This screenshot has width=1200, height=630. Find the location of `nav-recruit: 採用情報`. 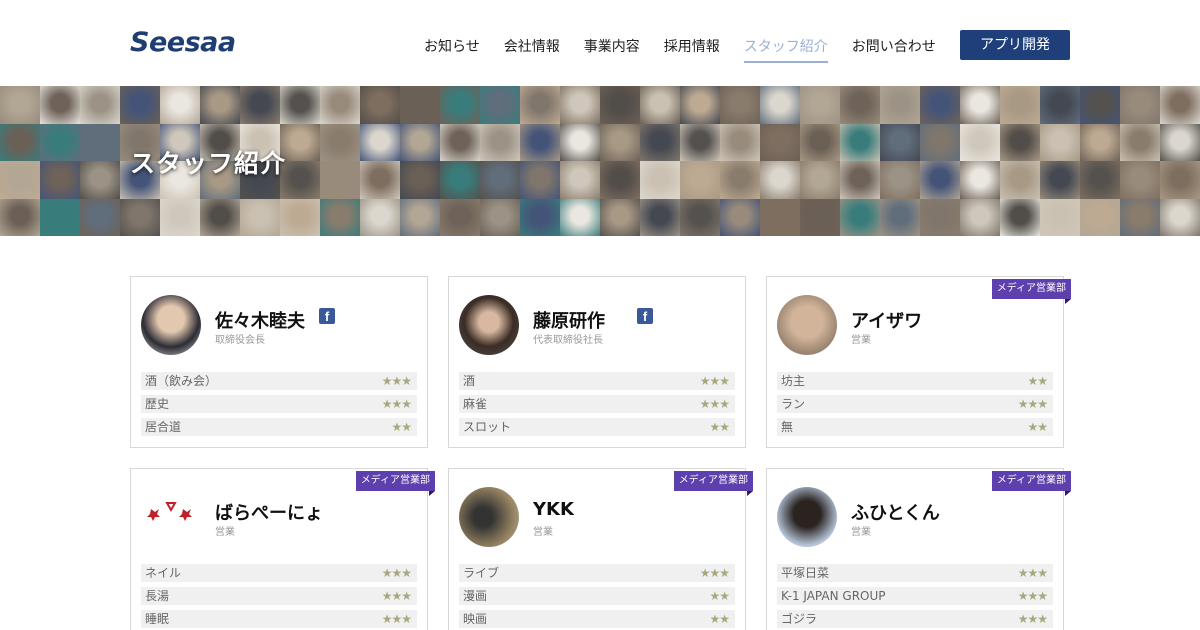

nav-recruit: 採用情報 is located at coordinates (692, 49).